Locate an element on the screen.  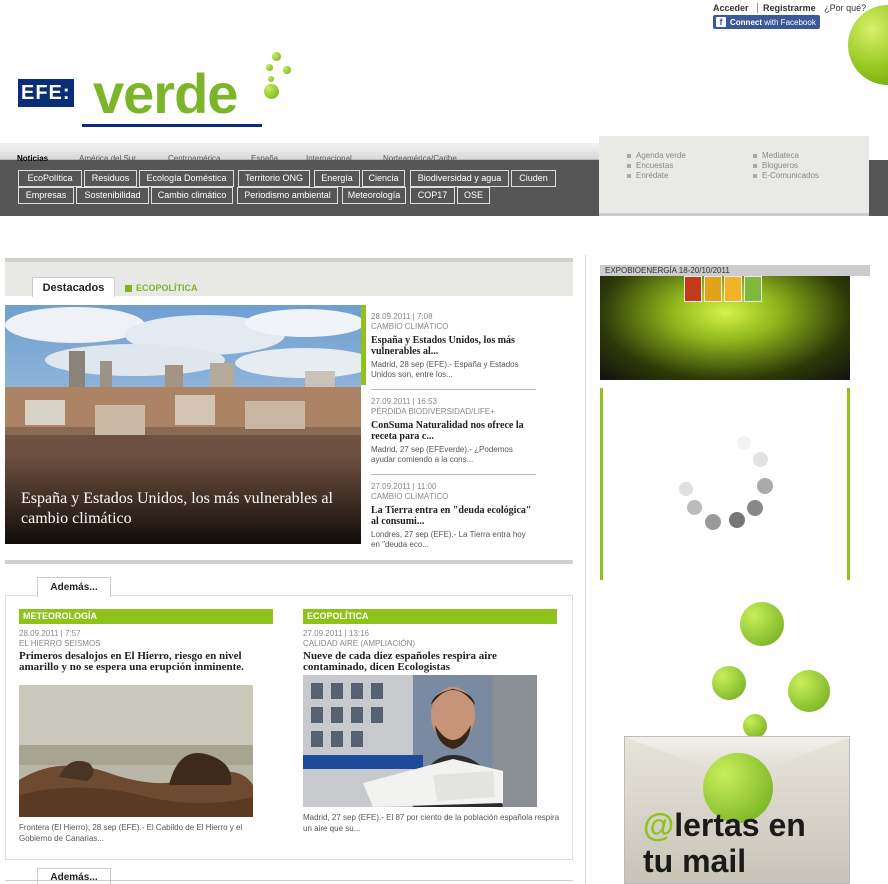
top-links: Acceder Registrarme ¿Por qué? is located at coordinates (789, 8).